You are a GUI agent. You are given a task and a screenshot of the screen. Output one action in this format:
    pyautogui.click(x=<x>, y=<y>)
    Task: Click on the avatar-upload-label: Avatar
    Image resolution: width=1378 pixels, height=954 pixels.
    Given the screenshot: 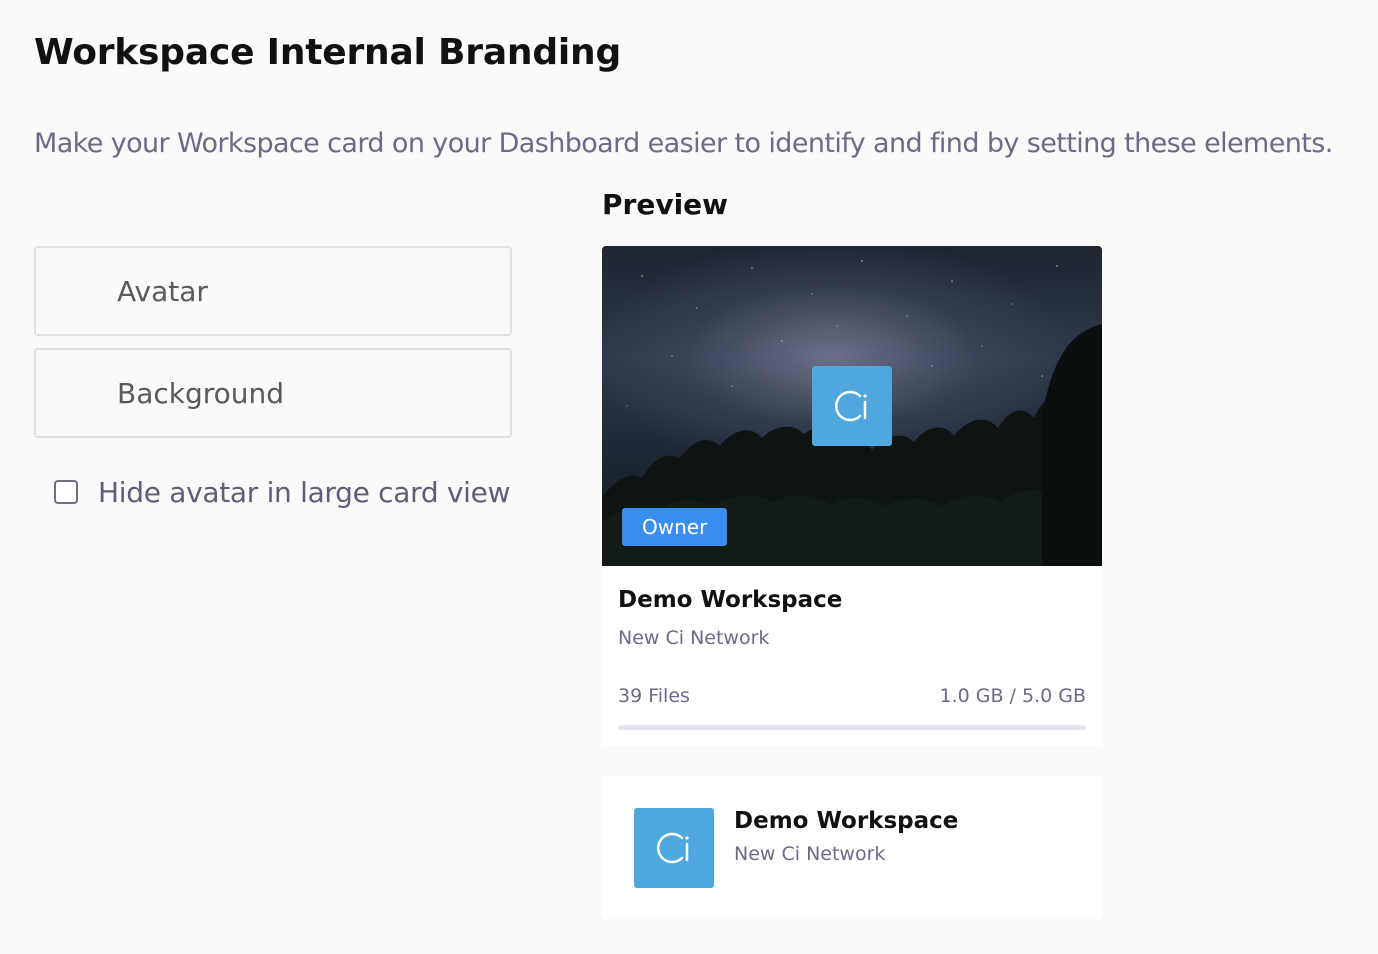 What is the action you would take?
    pyautogui.click(x=162, y=291)
    